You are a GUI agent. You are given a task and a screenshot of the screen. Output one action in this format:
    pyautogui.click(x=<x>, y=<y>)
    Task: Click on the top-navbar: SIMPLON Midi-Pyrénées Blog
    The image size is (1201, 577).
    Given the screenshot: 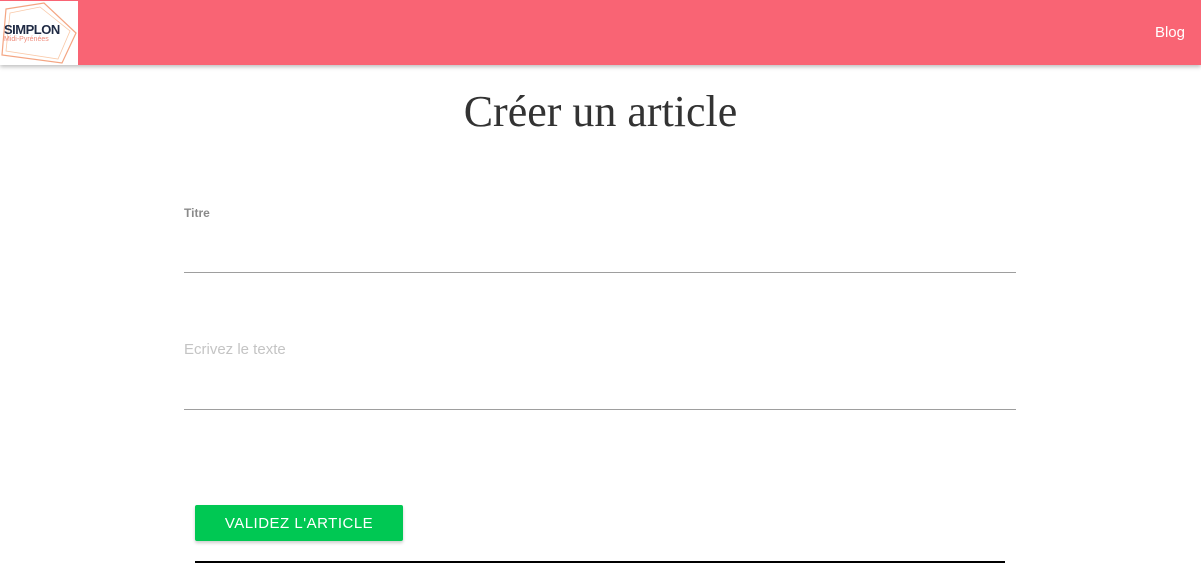 What is the action you would take?
    pyautogui.click(x=600, y=32)
    